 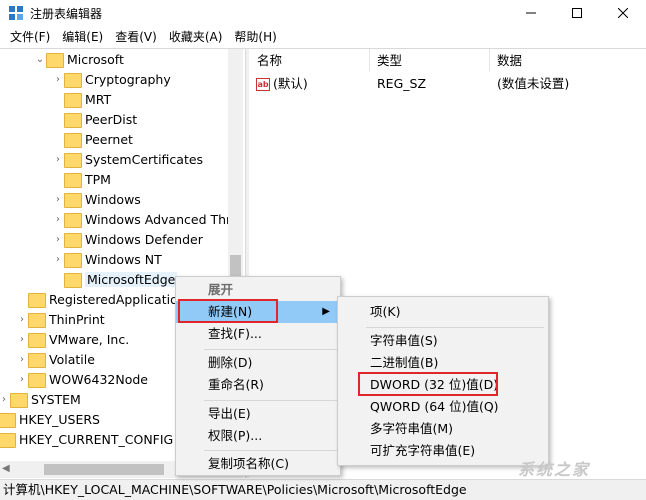 What do you see at coordinates (104, 469) in the screenshot?
I see `scrollbar-thumb` at bounding box center [104, 469].